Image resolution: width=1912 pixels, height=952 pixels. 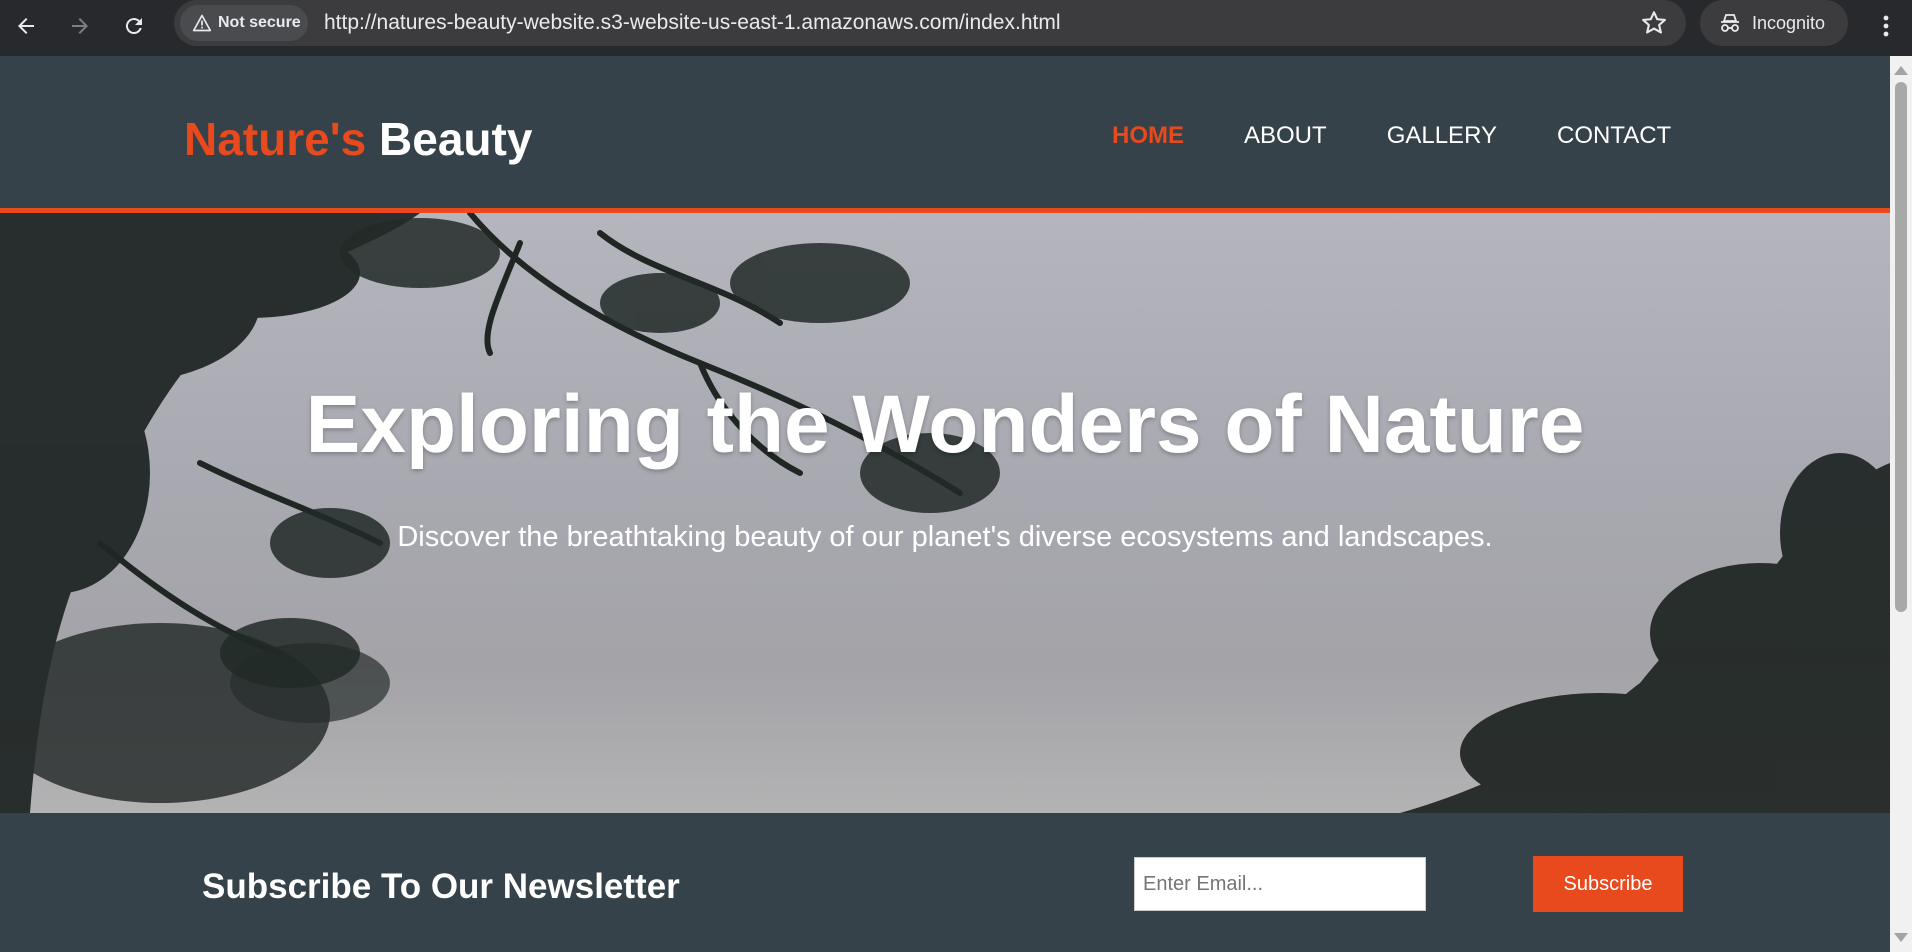 What do you see at coordinates (1280, 884) in the screenshot?
I see `email-field` at bounding box center [1280, 884].